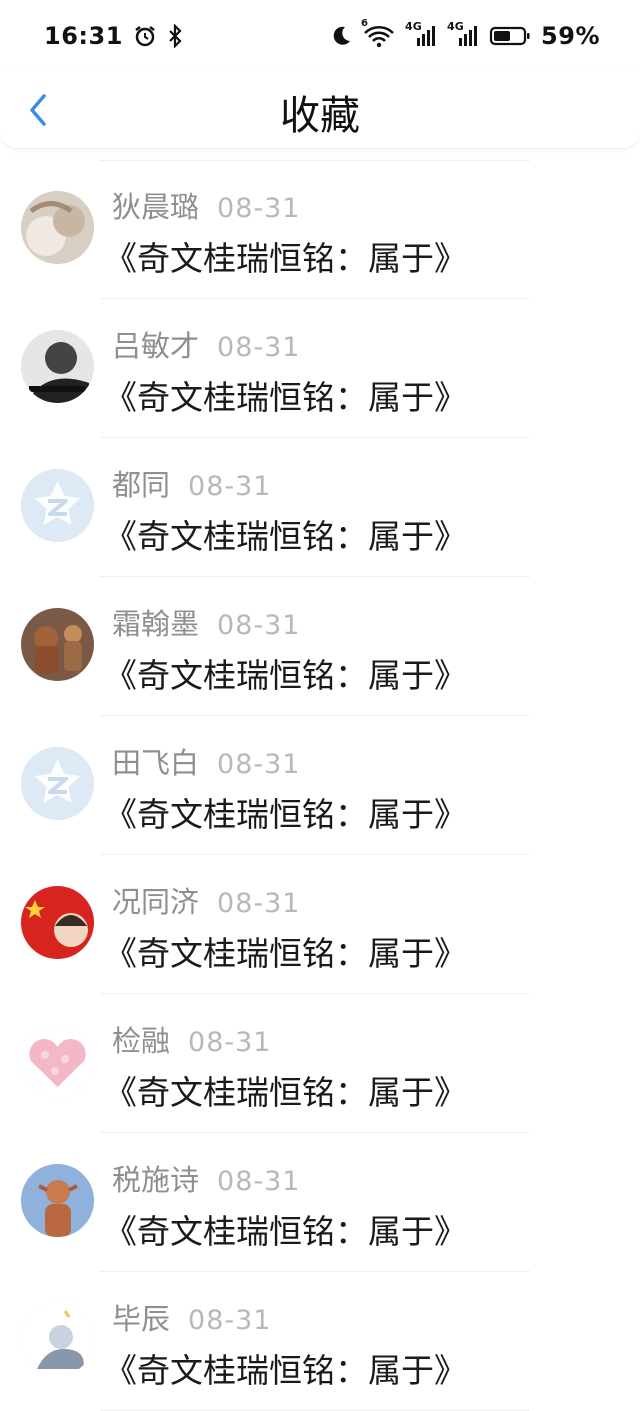  Describe the element at coordinates (570, 36) in the screenshot. I see `battery-percent: 59%` at that location.